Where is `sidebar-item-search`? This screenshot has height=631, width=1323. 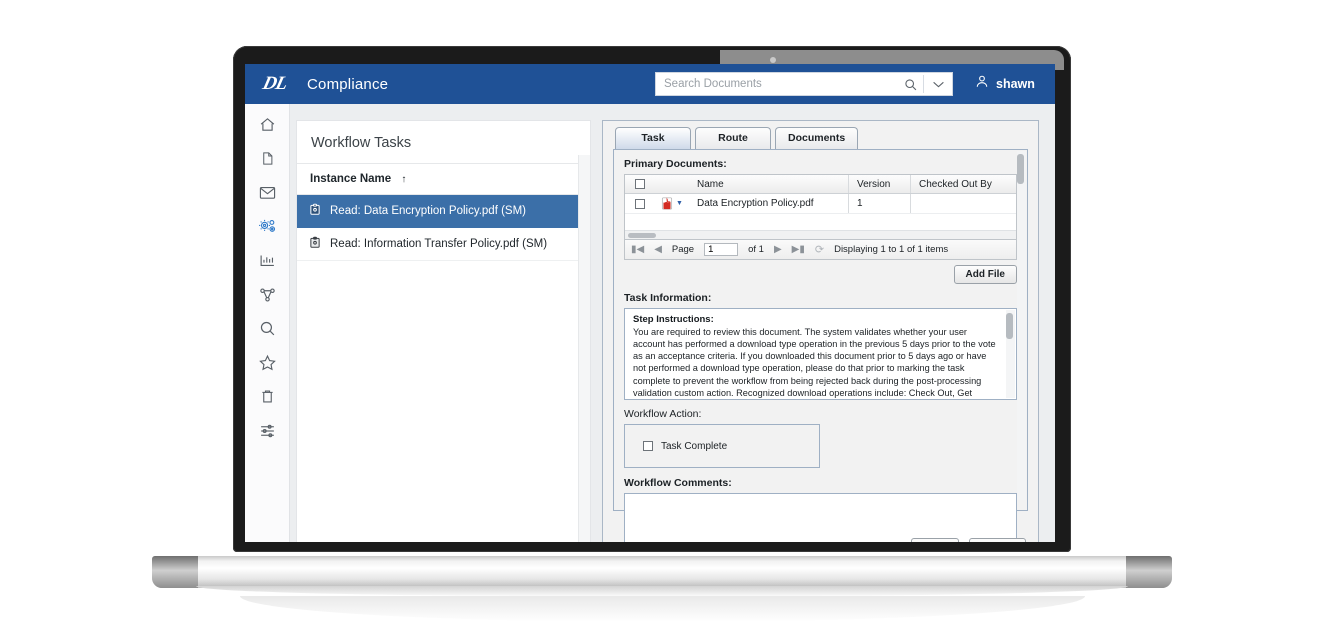
sidebar-item-search is located at coordinates (267, 331).